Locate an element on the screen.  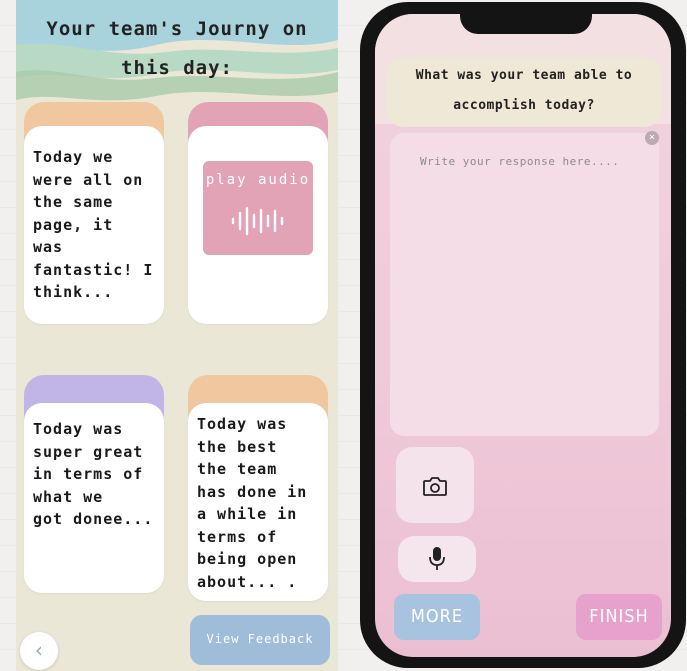
back-button: ‹ is located at coordinates (39, 651).